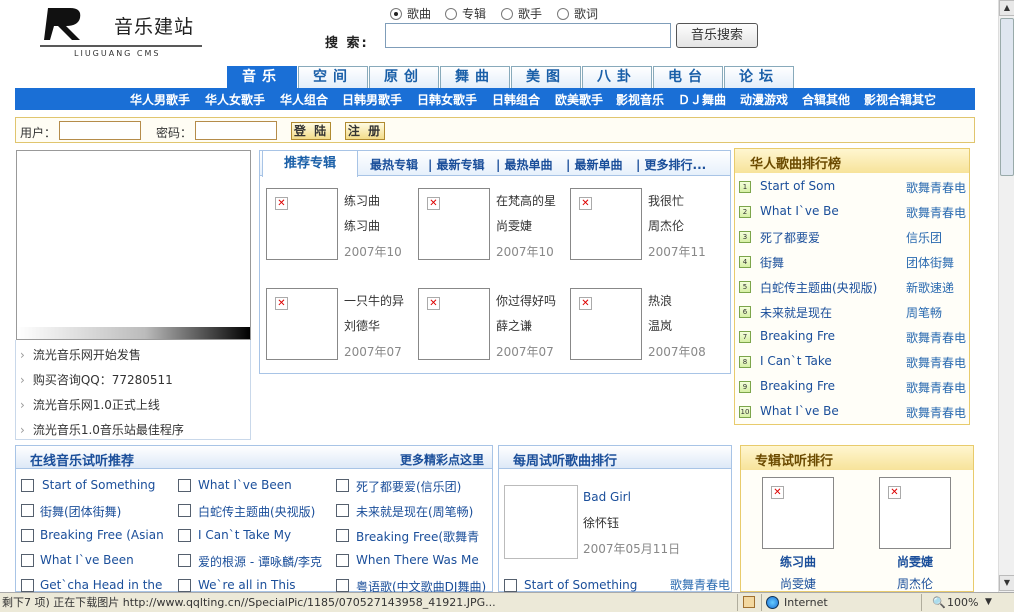 The image size is (1014, 612). I want to click on album-title: 练习曲, so click(362, 200).